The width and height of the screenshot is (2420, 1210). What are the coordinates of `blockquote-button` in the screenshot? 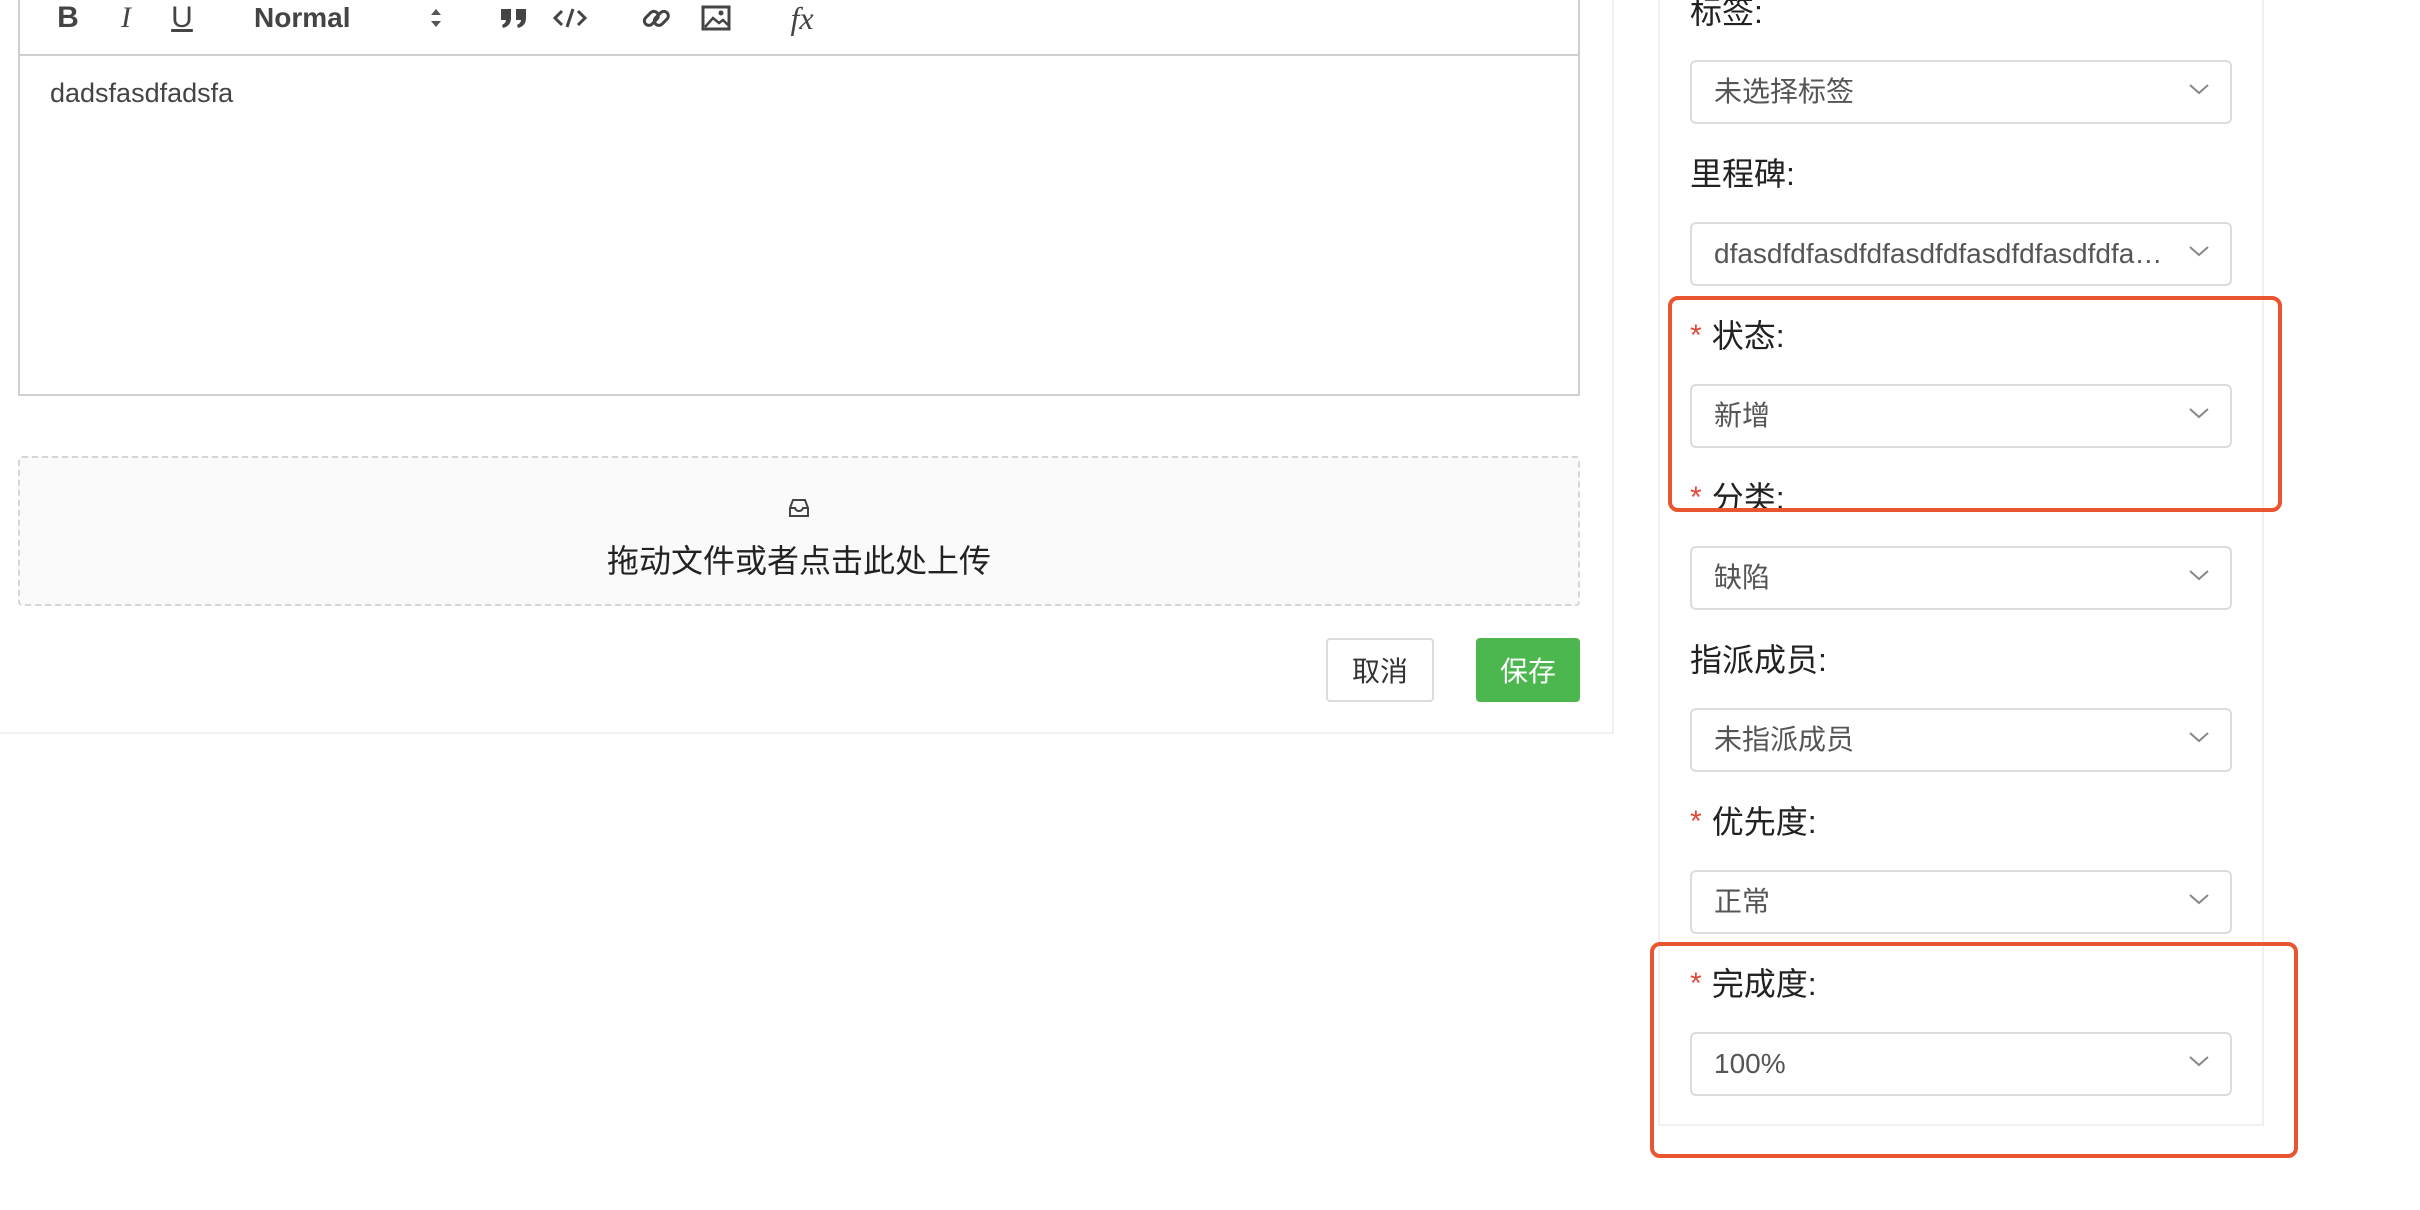 It's located at (514, 19).